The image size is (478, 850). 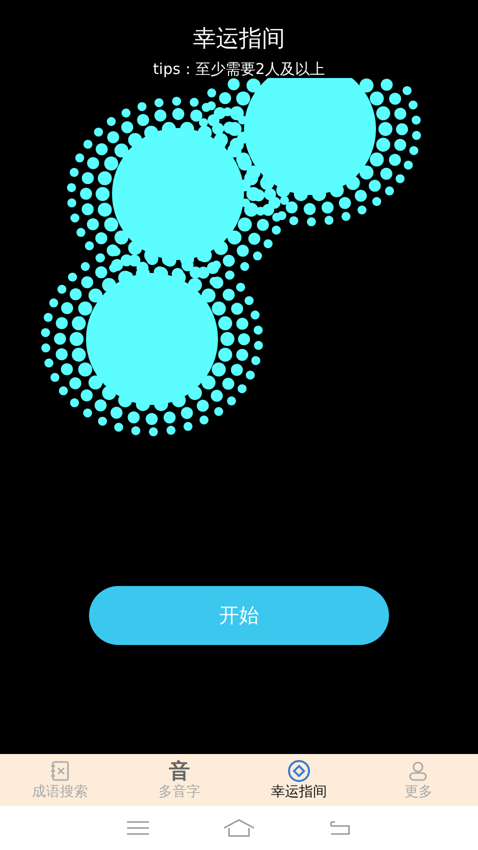 I want to click on tab-label: 多音字, so click(x=179, y=793).